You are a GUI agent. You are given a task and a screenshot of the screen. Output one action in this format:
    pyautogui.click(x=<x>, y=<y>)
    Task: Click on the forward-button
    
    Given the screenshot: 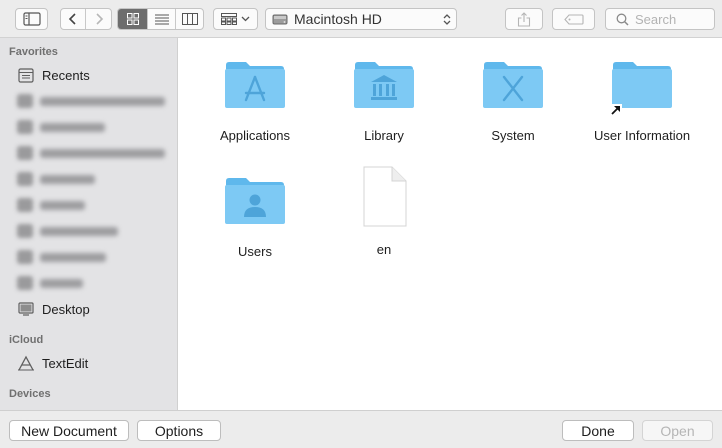 What is the action you would take?
    pyautogui.click(x=98, y=19)
    